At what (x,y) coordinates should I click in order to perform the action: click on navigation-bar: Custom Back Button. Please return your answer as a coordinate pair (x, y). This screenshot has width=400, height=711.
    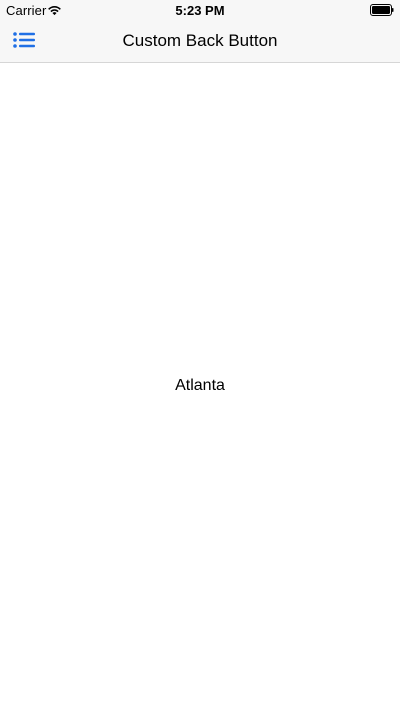
    Looking at the image, I should click on (200, 41).